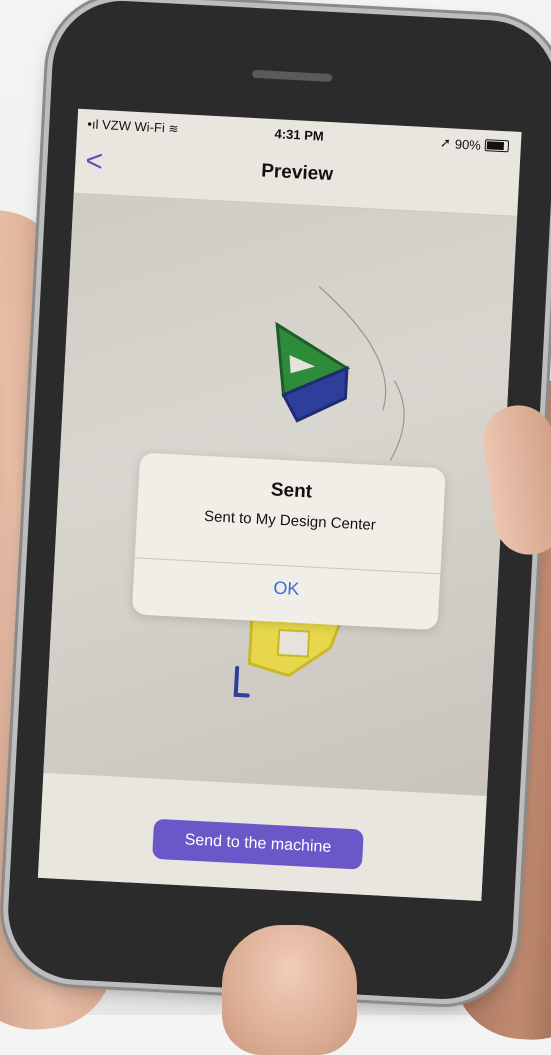 The width and height of the screenshot is (551, 1055). I want to click on battery-icon, so click(497, 146).